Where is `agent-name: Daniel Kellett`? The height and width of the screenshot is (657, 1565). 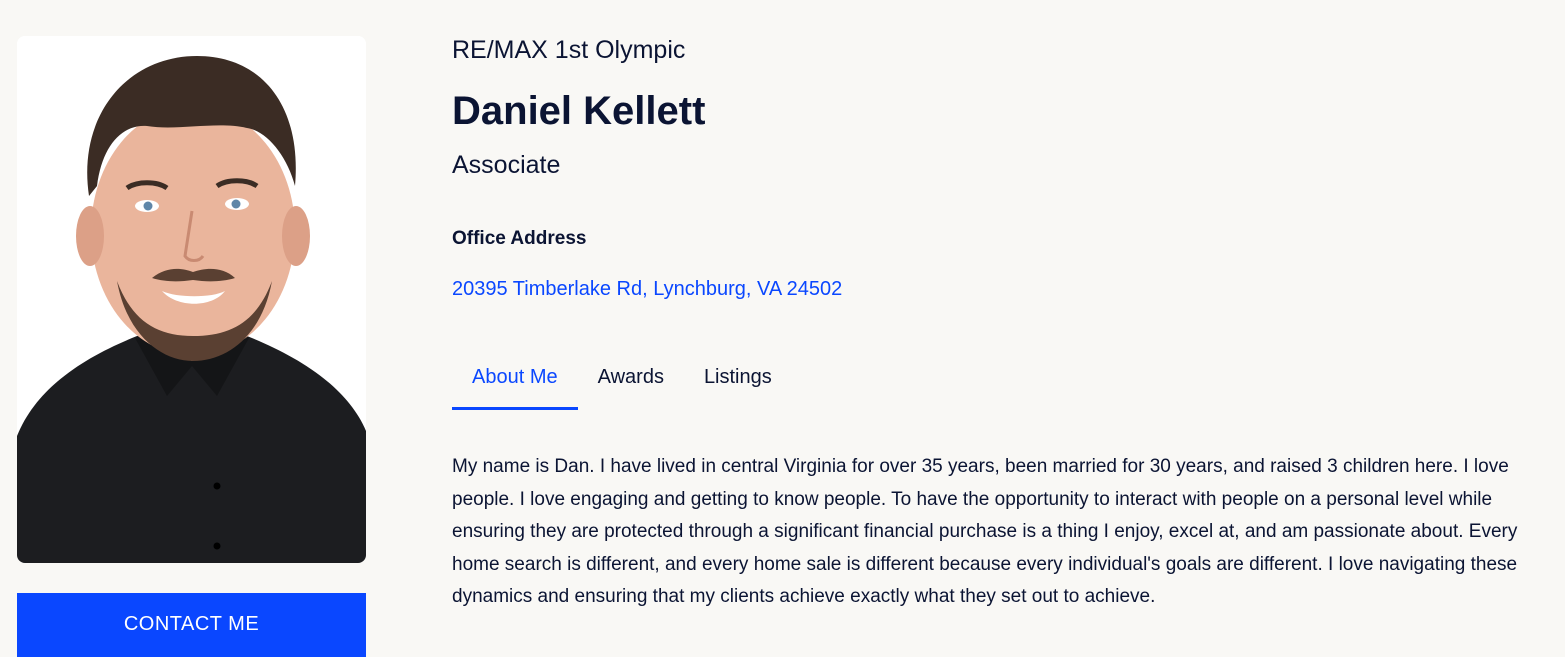 agent-name: Daniel Kellett is located at coordinates (579, 111).